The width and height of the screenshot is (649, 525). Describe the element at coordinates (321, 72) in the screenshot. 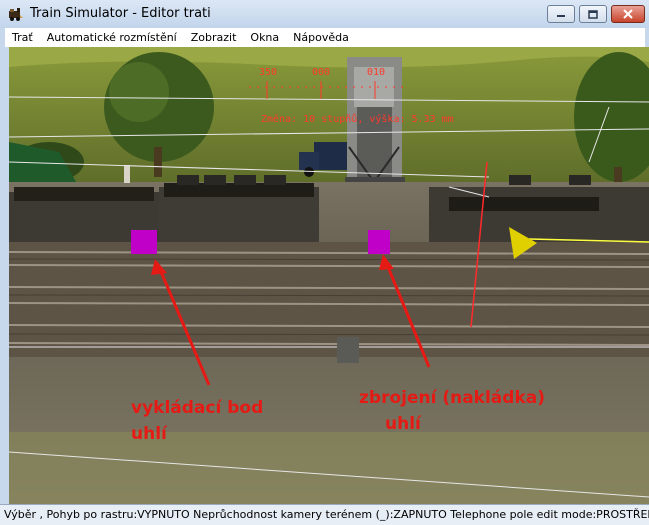

I see `compass-label-000: 000` at that location.